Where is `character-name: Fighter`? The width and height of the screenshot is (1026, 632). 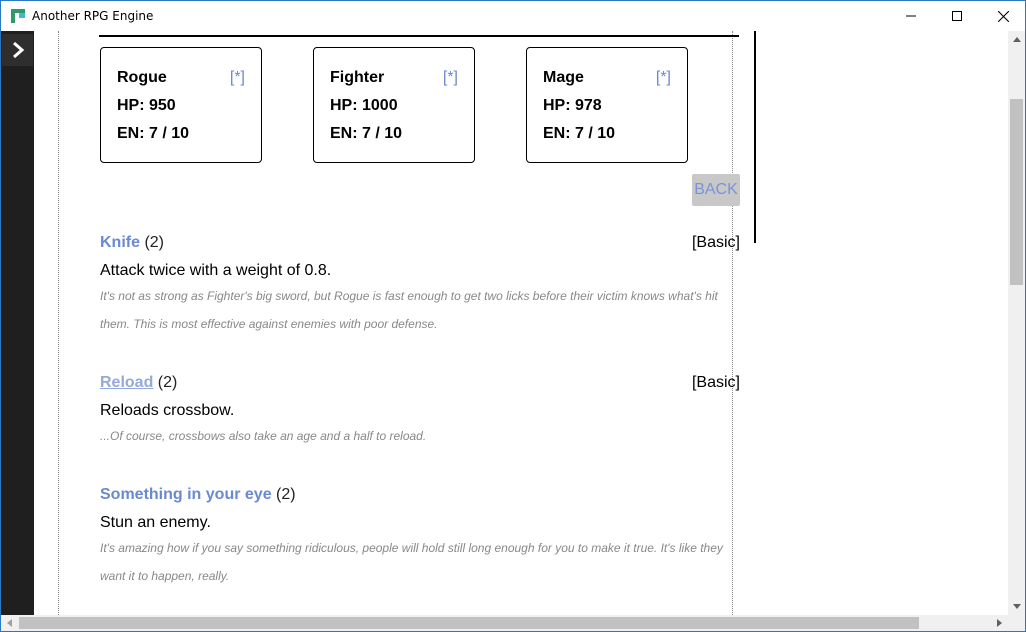
character-name: Fighter is located at coordinates (357, 77).